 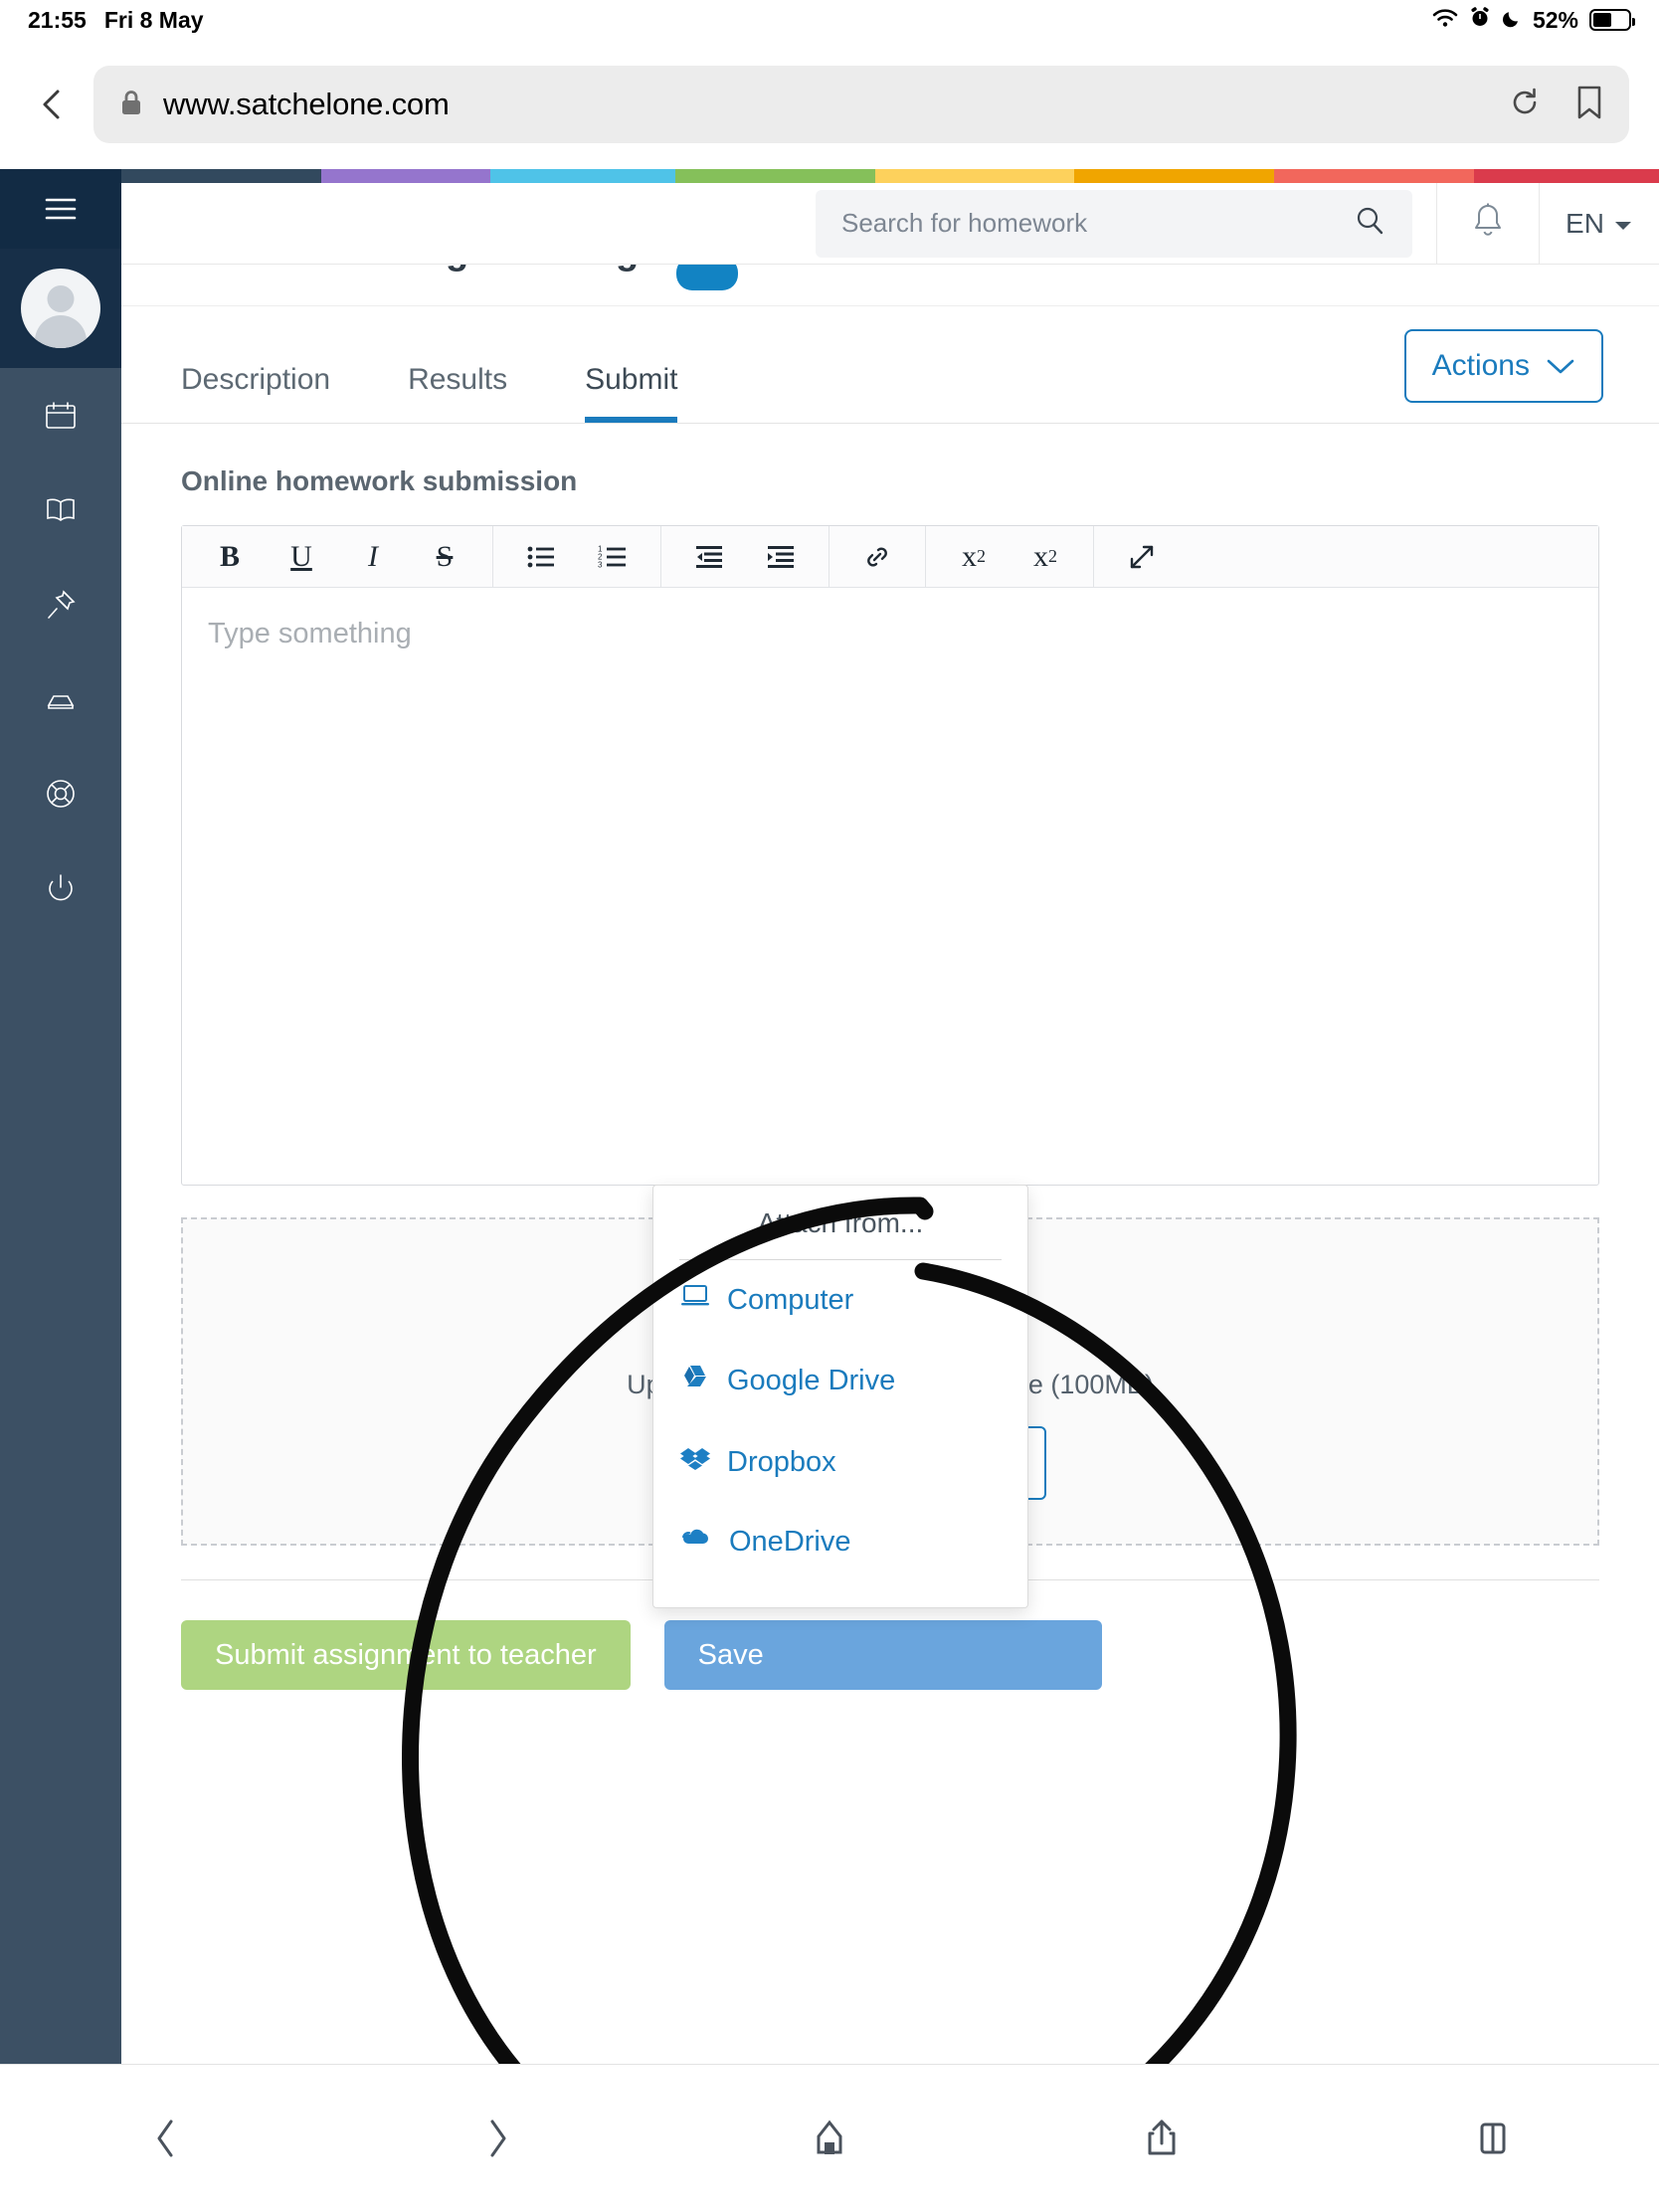 I want to click on app-topbar: Search for homework EN, so click(x=890, y=223).